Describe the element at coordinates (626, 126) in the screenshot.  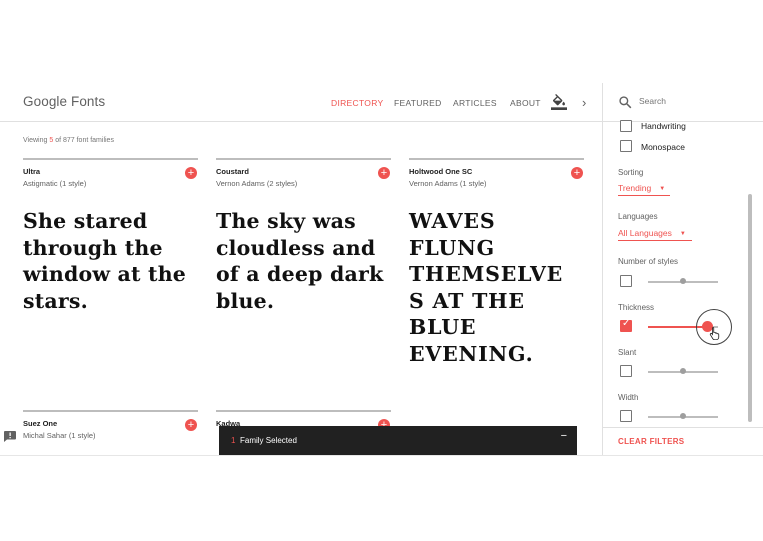
I see `handwriting-checkbox` at that location.